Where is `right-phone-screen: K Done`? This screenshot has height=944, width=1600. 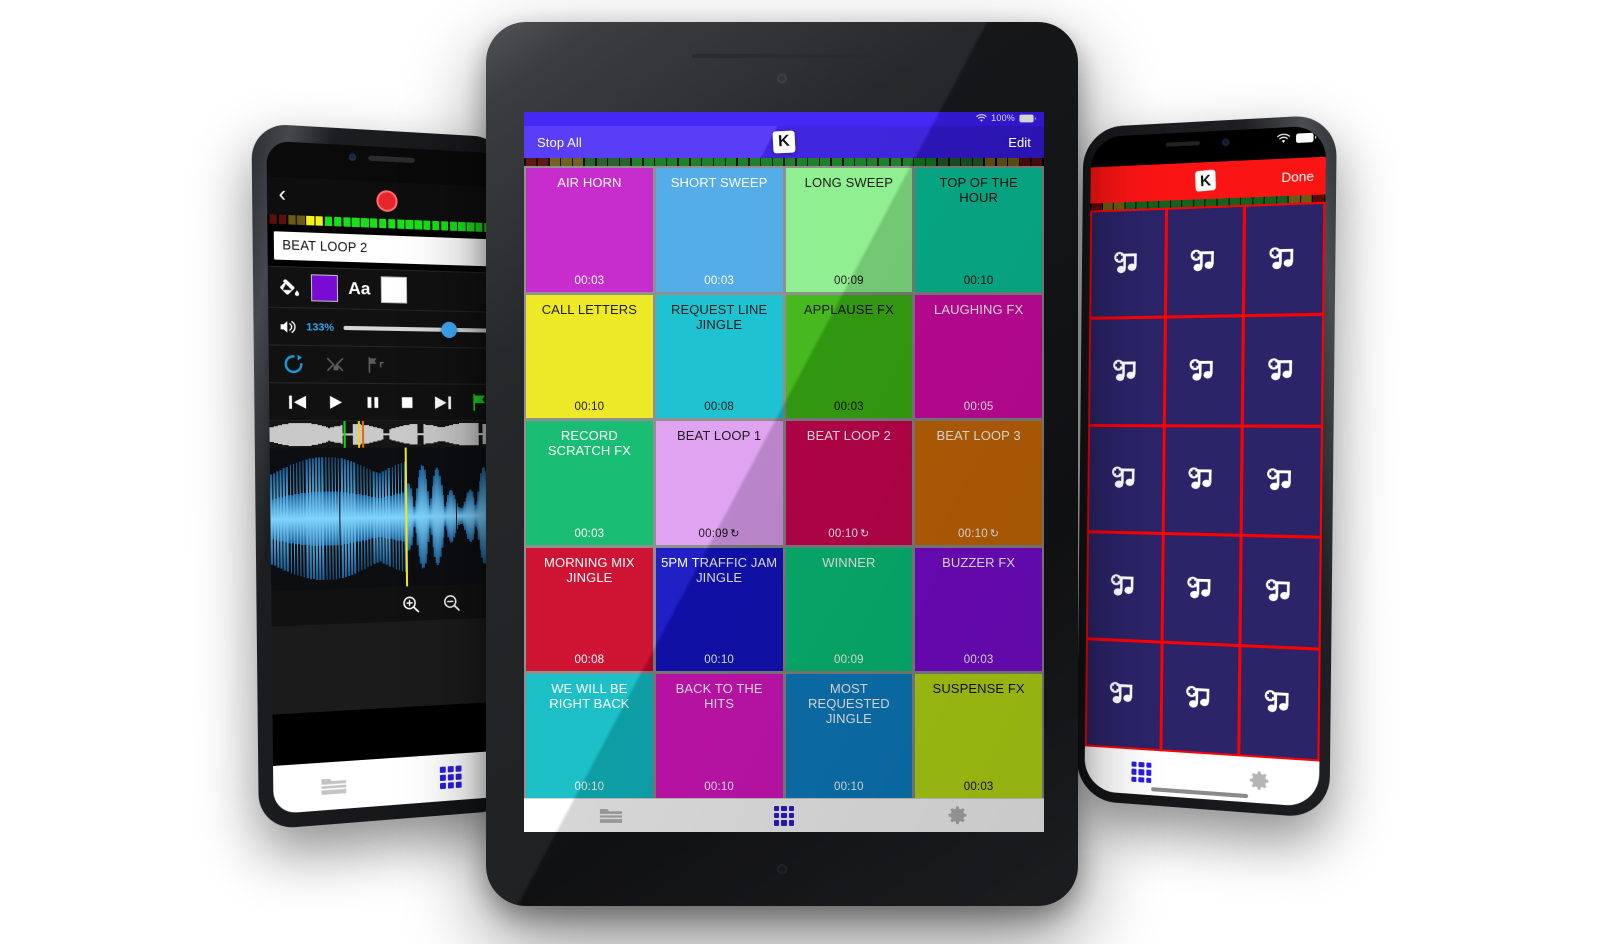
right-phone-screen: K Done is located at coordinates (1205, 466).